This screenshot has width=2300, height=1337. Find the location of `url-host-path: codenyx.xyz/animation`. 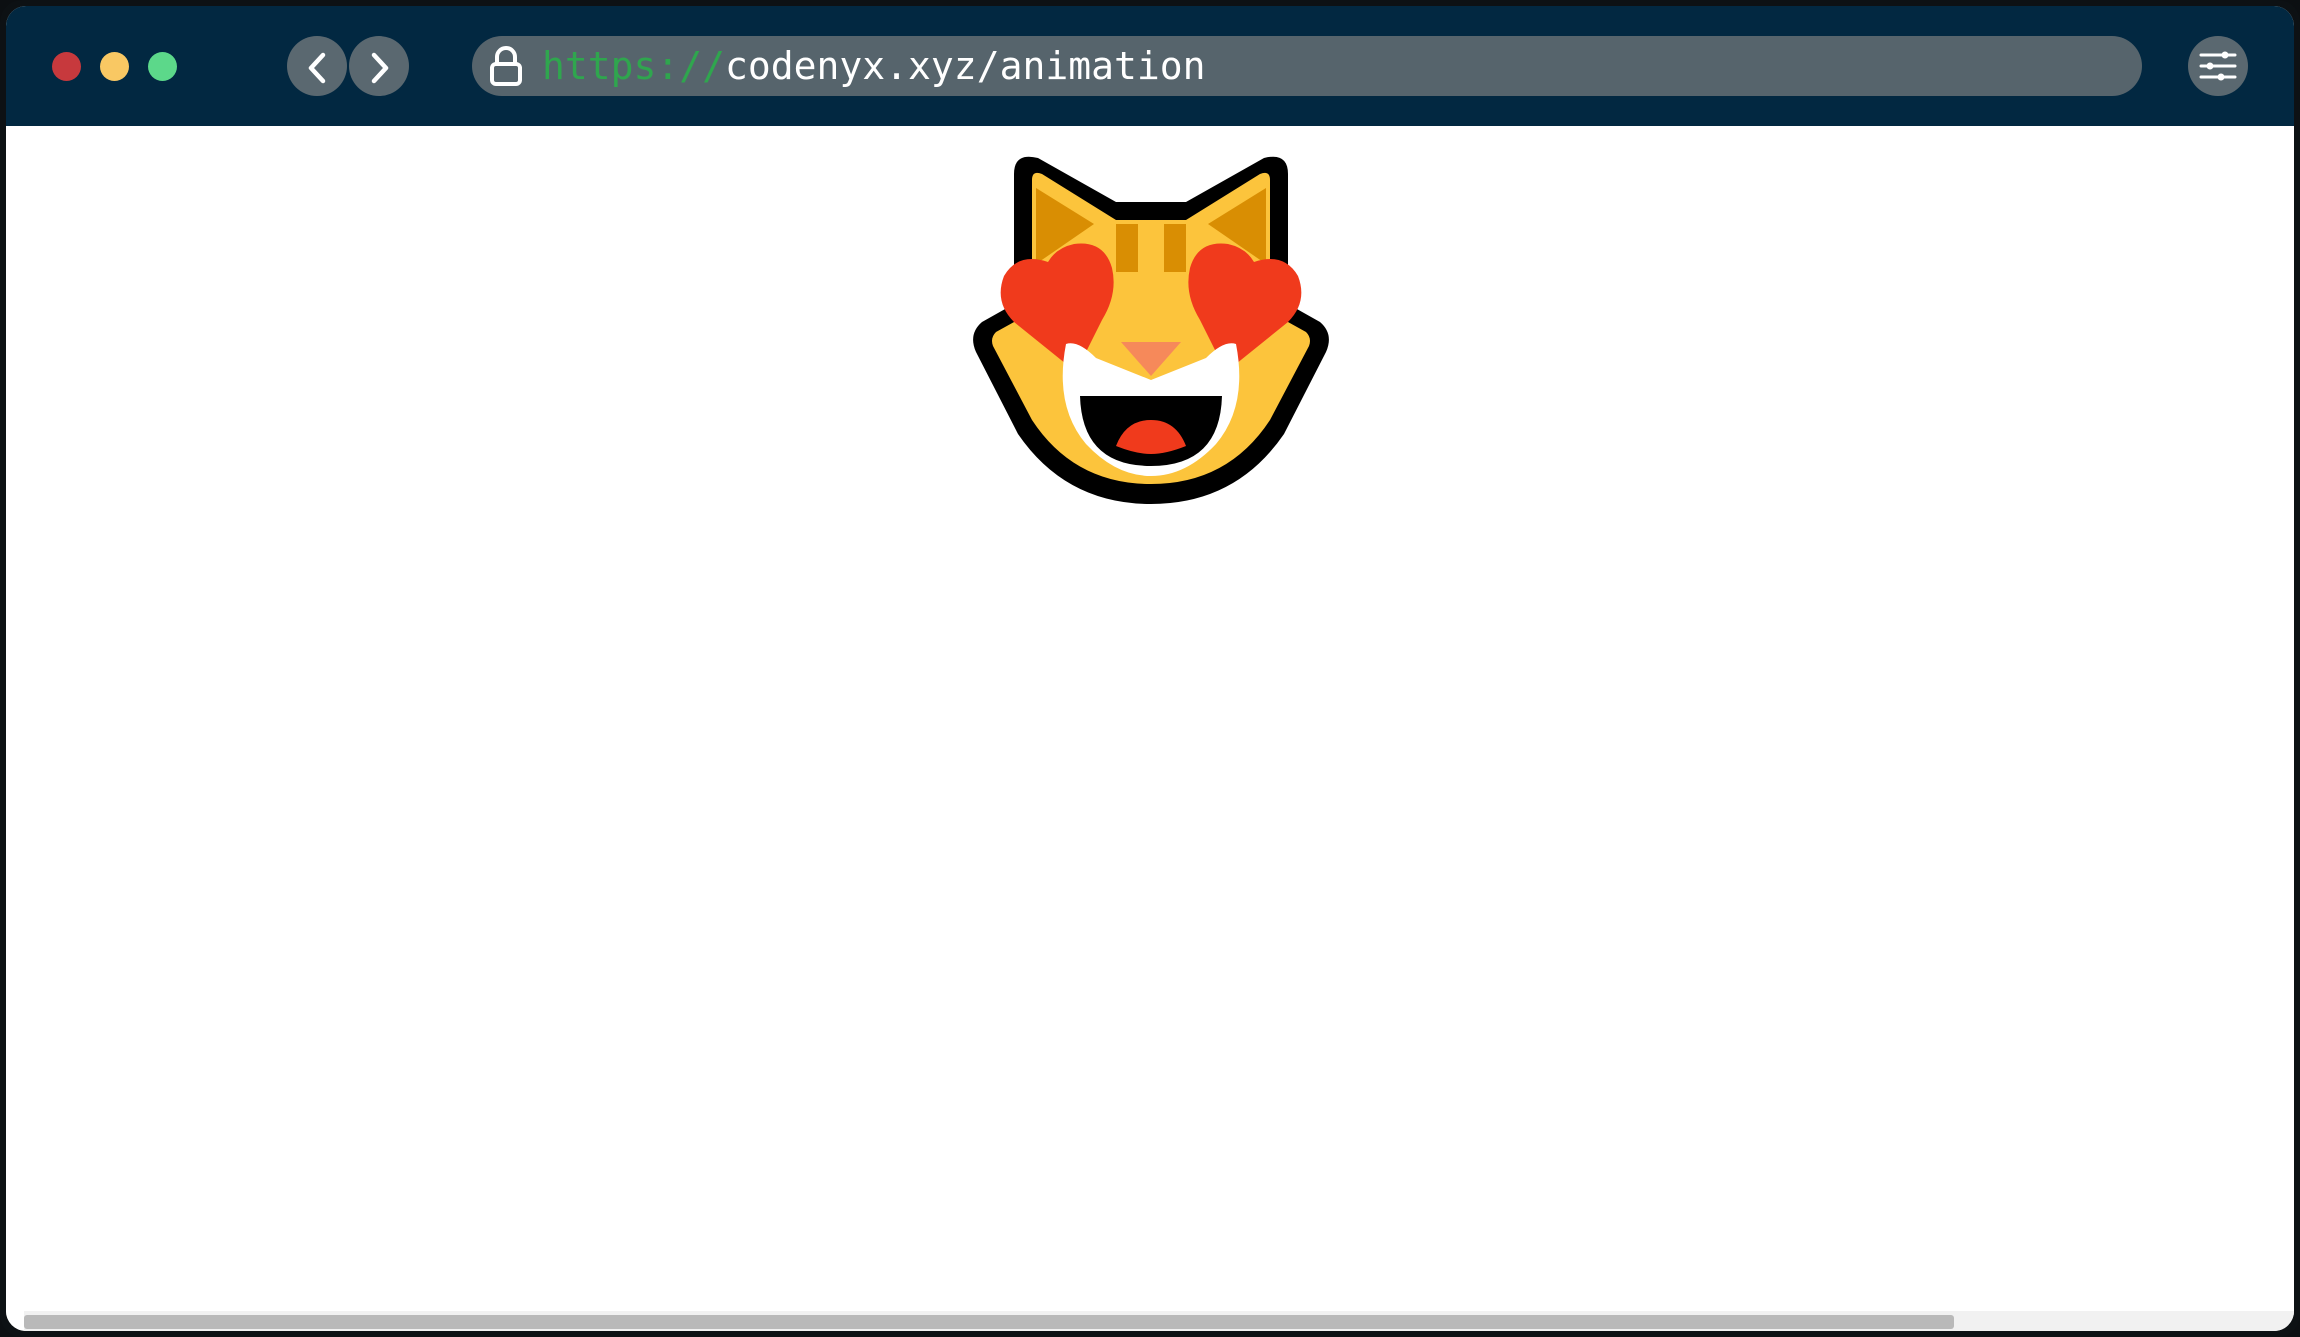

url-host-path: codenyx.xyz/animation is located at coordinates (965, 66).